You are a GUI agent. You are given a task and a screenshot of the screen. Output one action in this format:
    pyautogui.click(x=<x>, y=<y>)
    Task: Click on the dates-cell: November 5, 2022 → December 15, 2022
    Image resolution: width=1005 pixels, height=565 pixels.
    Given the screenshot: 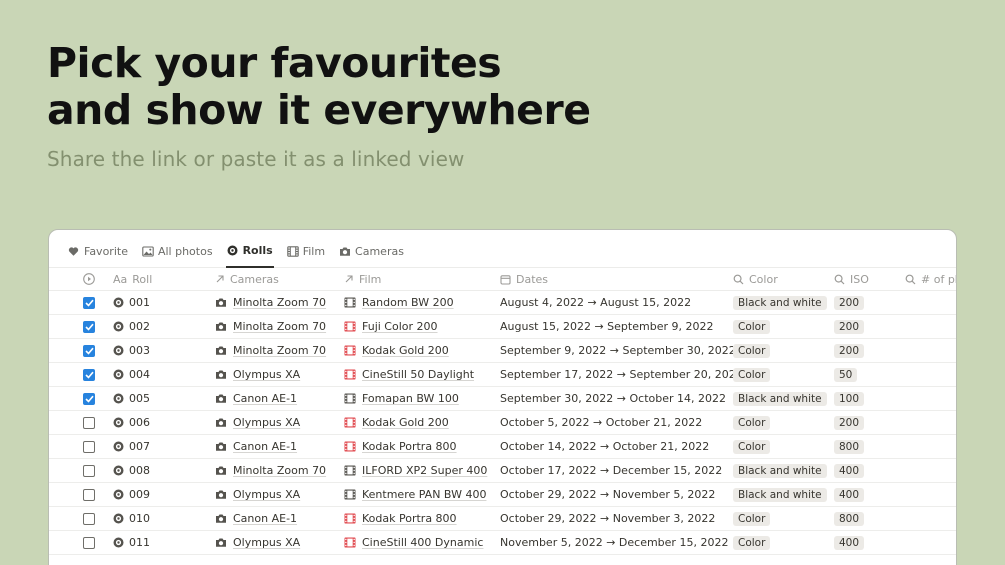 What is the action you would take?
    pyautogui.click(x=616, y=542)
    